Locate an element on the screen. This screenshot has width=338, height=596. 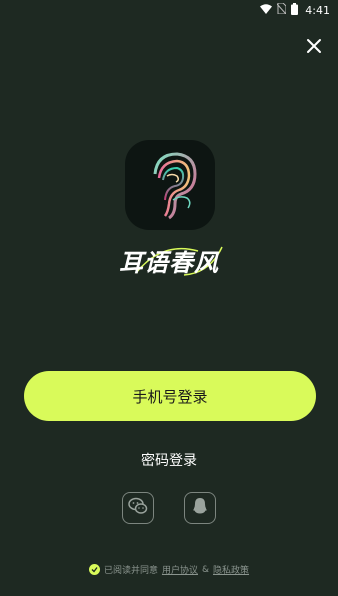
user-agreement-link: 用户协议 is located at coordinates (180, 569).